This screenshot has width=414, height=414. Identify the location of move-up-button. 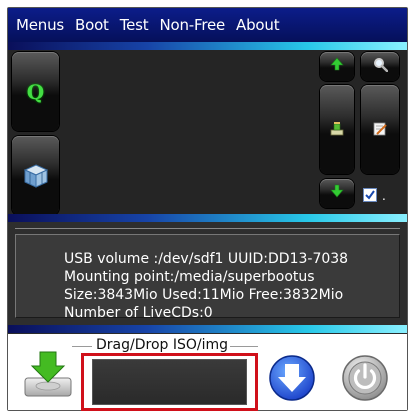
(337, 66).